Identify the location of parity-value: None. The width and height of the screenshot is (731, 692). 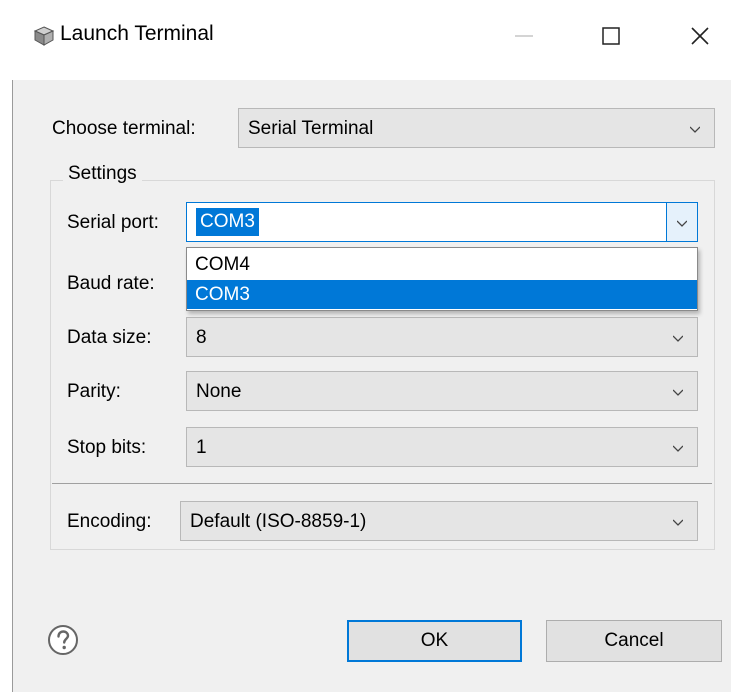
(219, 391).